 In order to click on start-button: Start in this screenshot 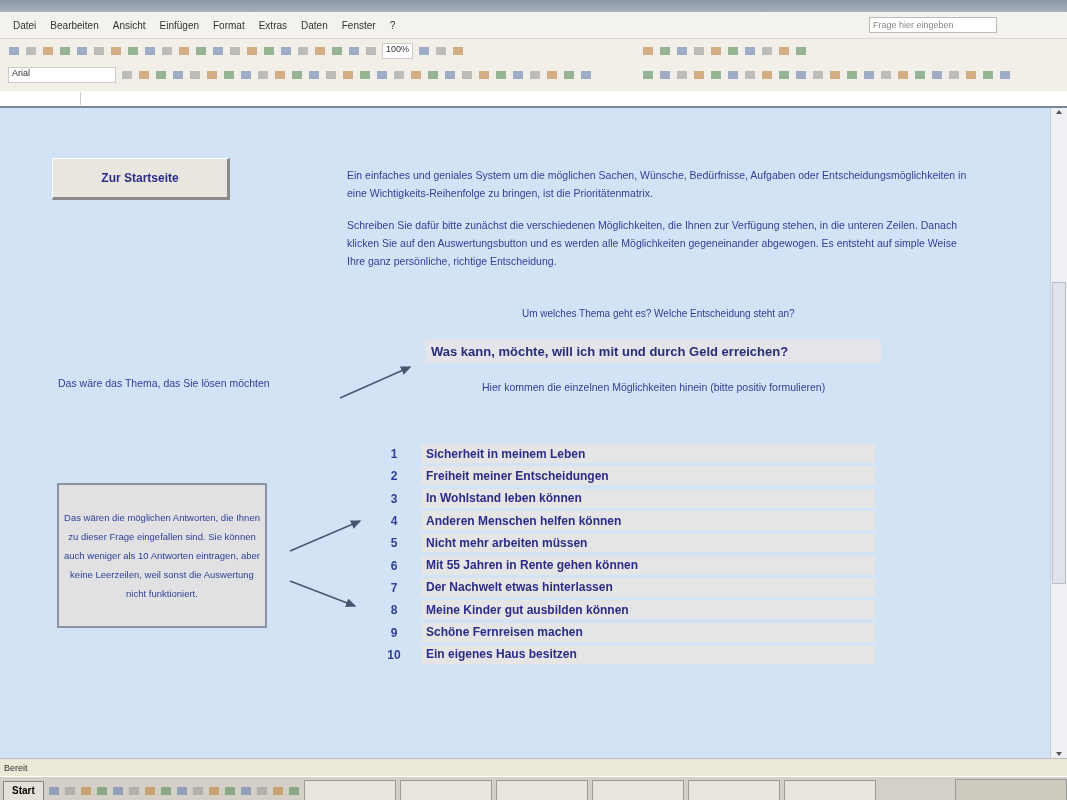, I will do `click(23, 790)`.